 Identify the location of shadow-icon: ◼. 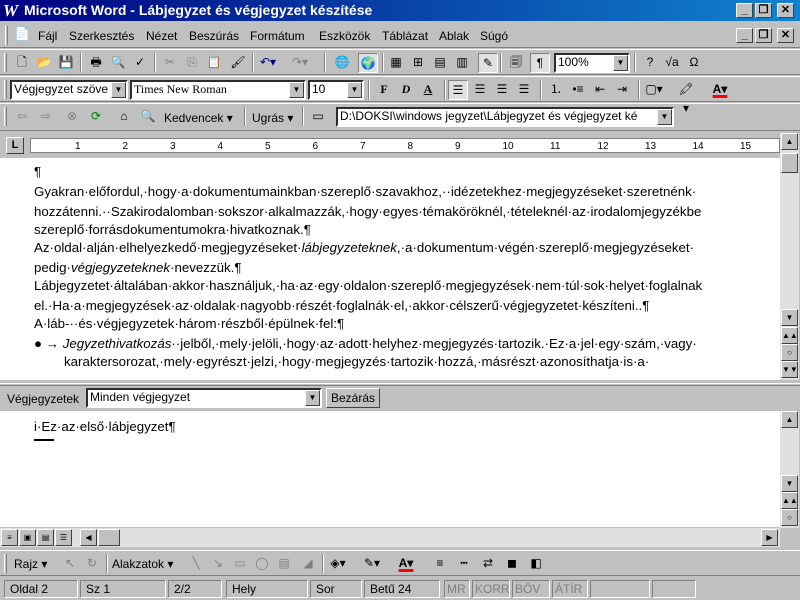
(512, 564).